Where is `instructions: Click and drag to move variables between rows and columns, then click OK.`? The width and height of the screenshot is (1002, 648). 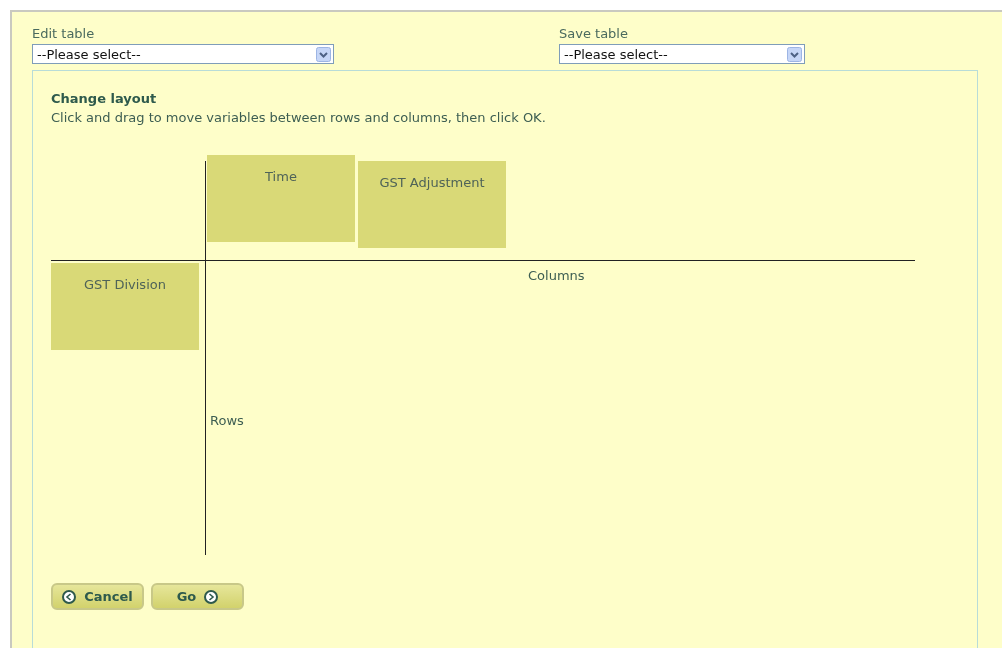 instructions: Click and drag to move variables between rows and columns, then click OK. is located at coordinates (299, 117).